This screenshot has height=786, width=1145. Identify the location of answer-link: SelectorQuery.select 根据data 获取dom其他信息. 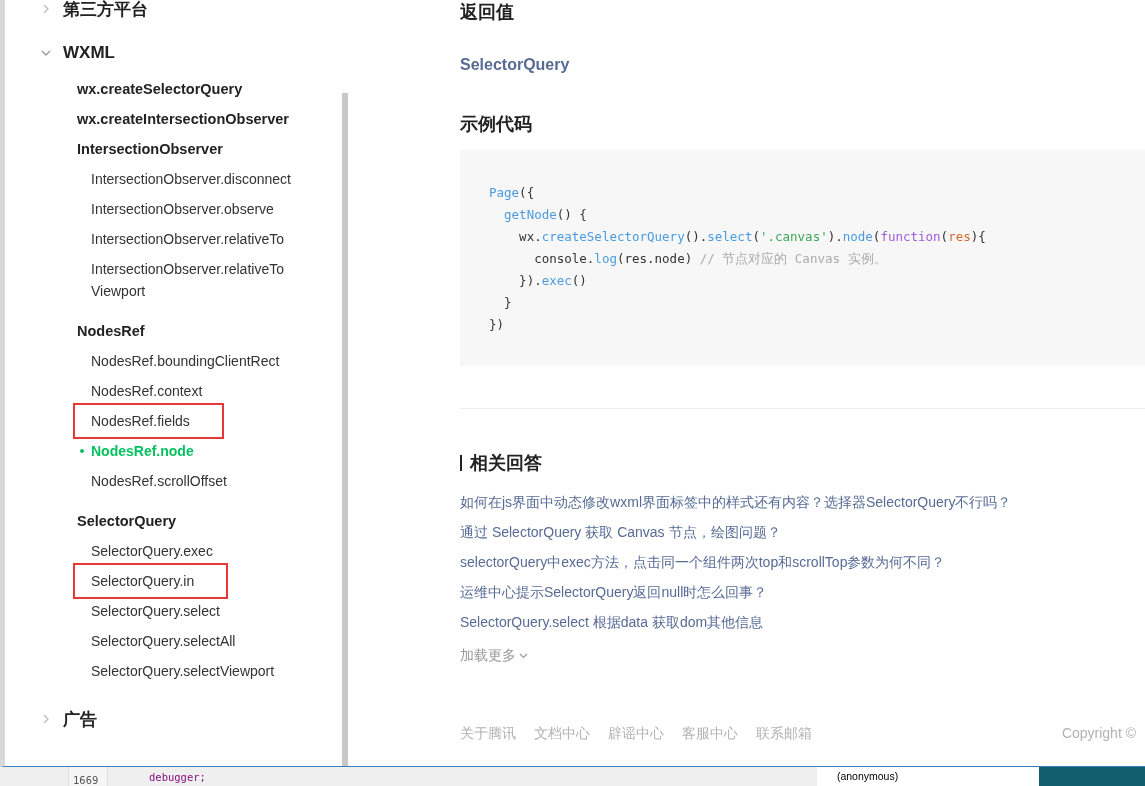
(612, 622).